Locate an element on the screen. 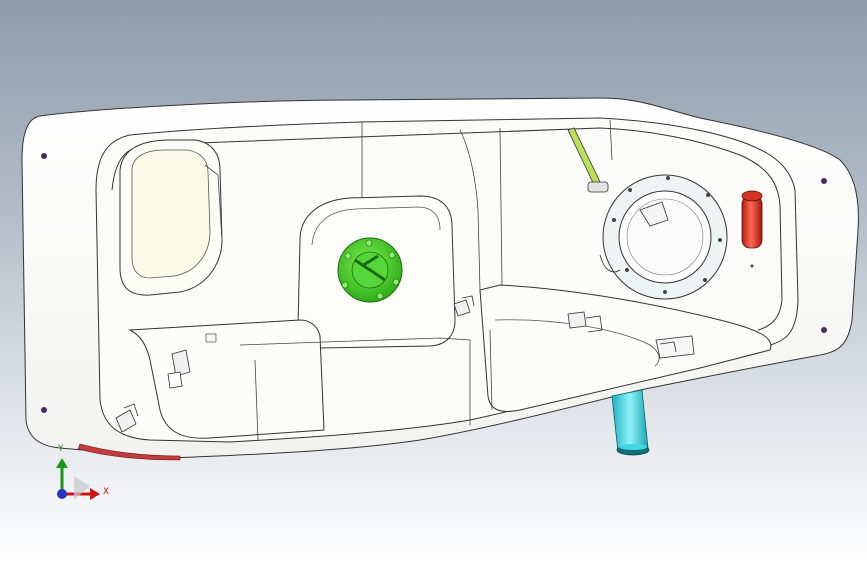 The width and height of the screenshot is (867, 562). y-axis-label: Y is located at coordinates (61, 449).